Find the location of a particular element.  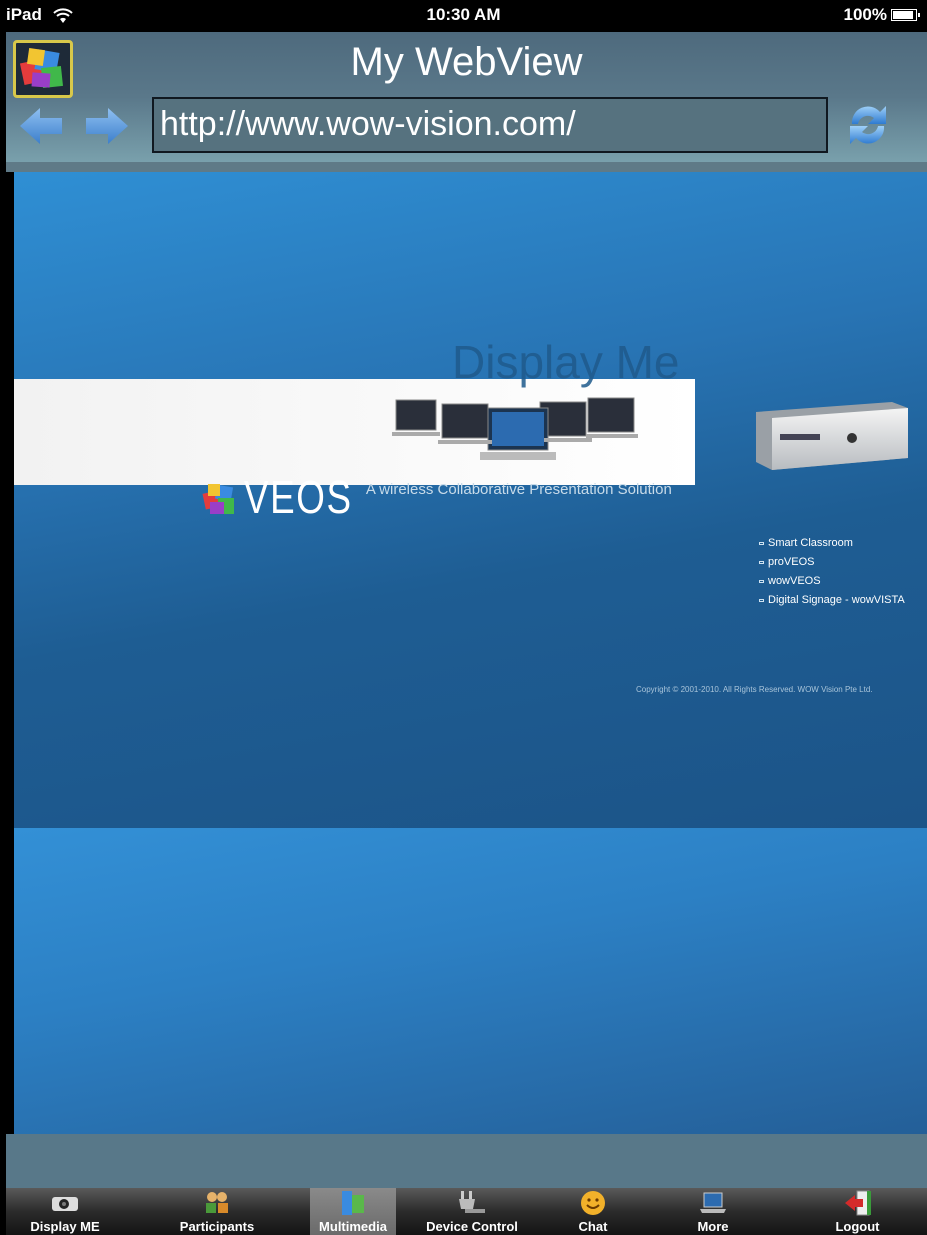

laptops-image is located at coordinates (515, 428).